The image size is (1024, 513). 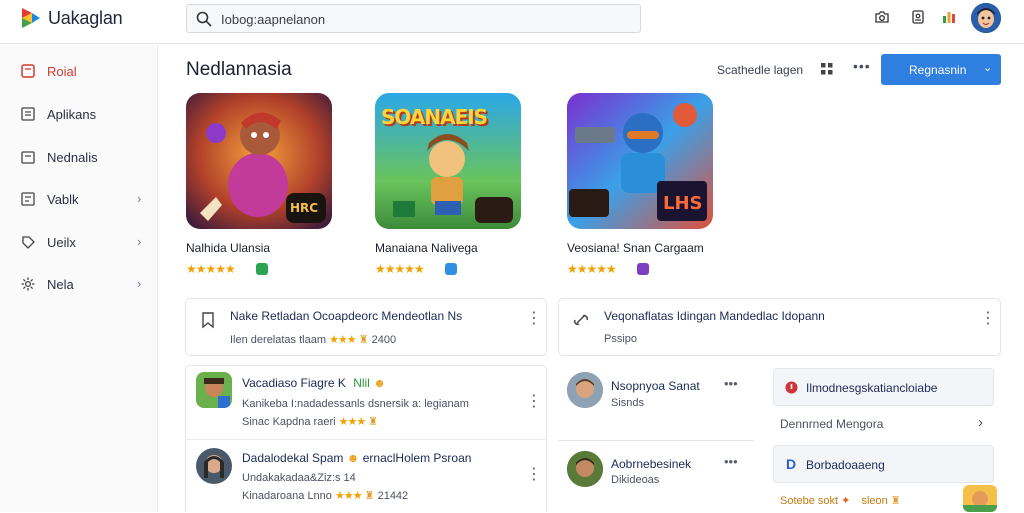 I want to click on promo-row: Sotebe sokt ✦ sleon ♜, so click(x=887, y=498).